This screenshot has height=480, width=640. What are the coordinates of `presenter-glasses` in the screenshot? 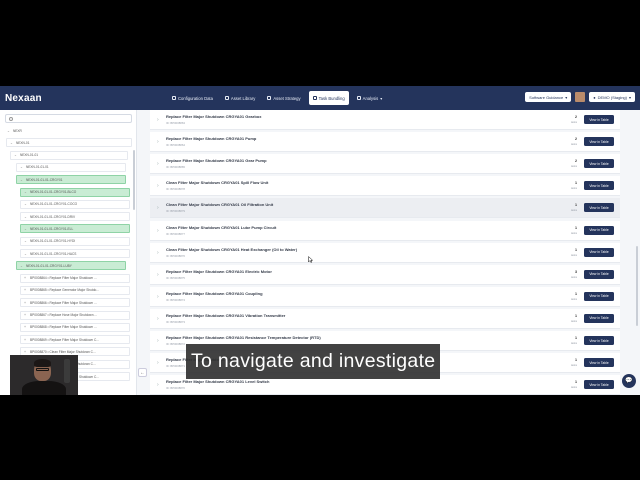 It's located at (42, 369).